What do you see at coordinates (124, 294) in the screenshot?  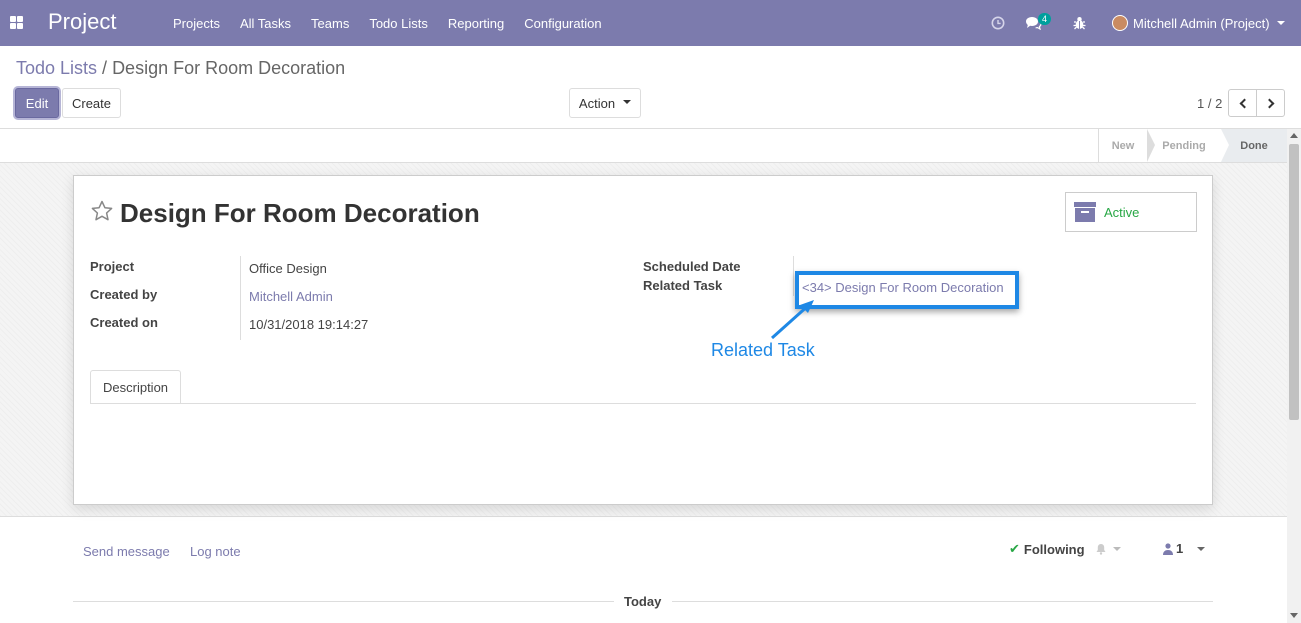 I see `created-by-label: Created by` at bounding box center [124, 294].